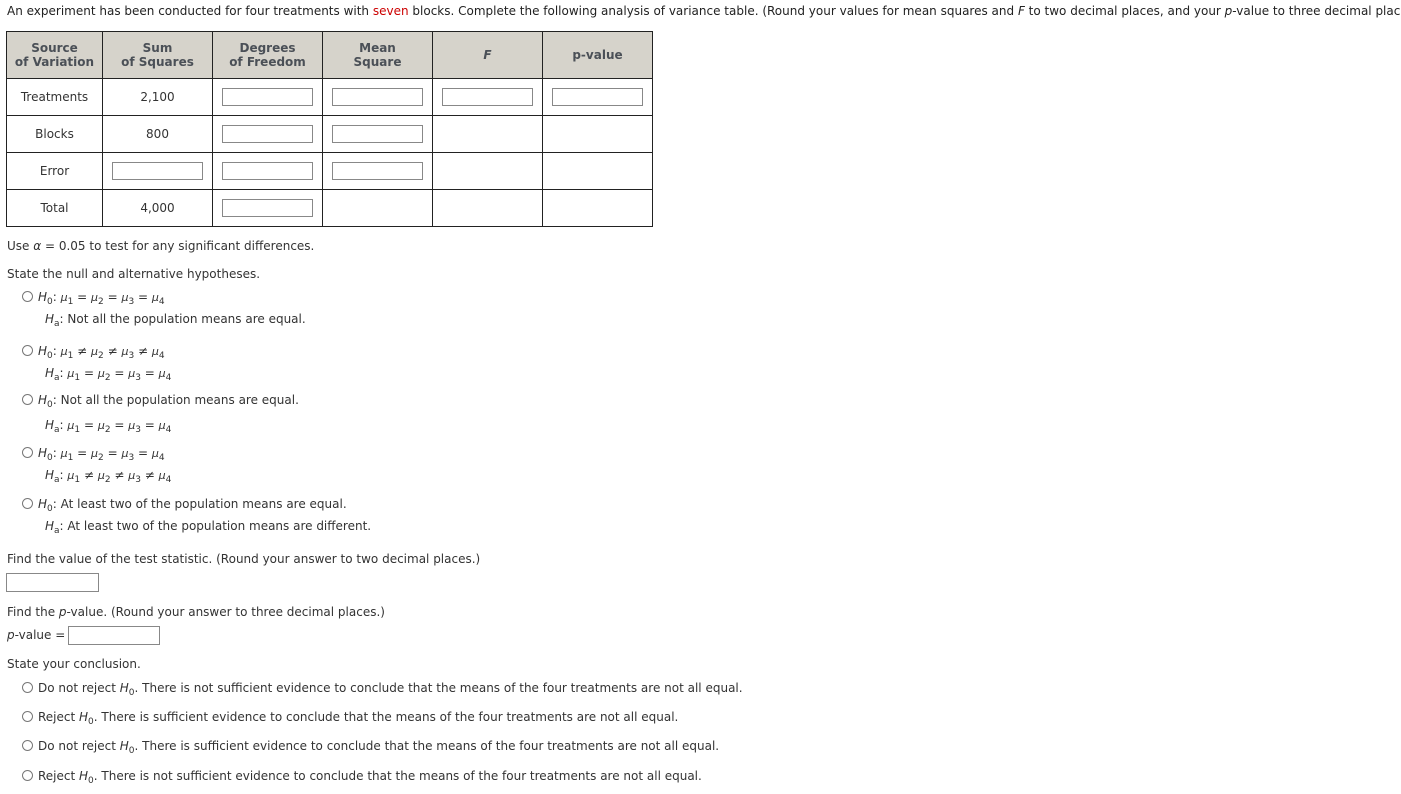 The height and width of the screenshot is (794, 1401). I want to click on pvalue-label: p-value =, so click(36, 635).